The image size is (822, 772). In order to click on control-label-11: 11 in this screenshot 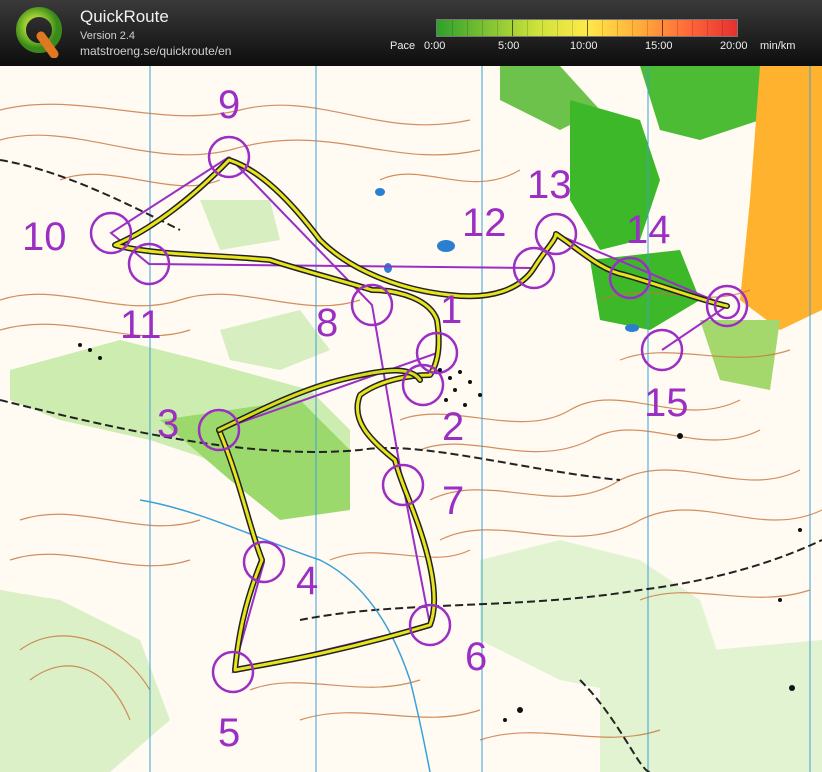, I will do `click(141, 325)`.